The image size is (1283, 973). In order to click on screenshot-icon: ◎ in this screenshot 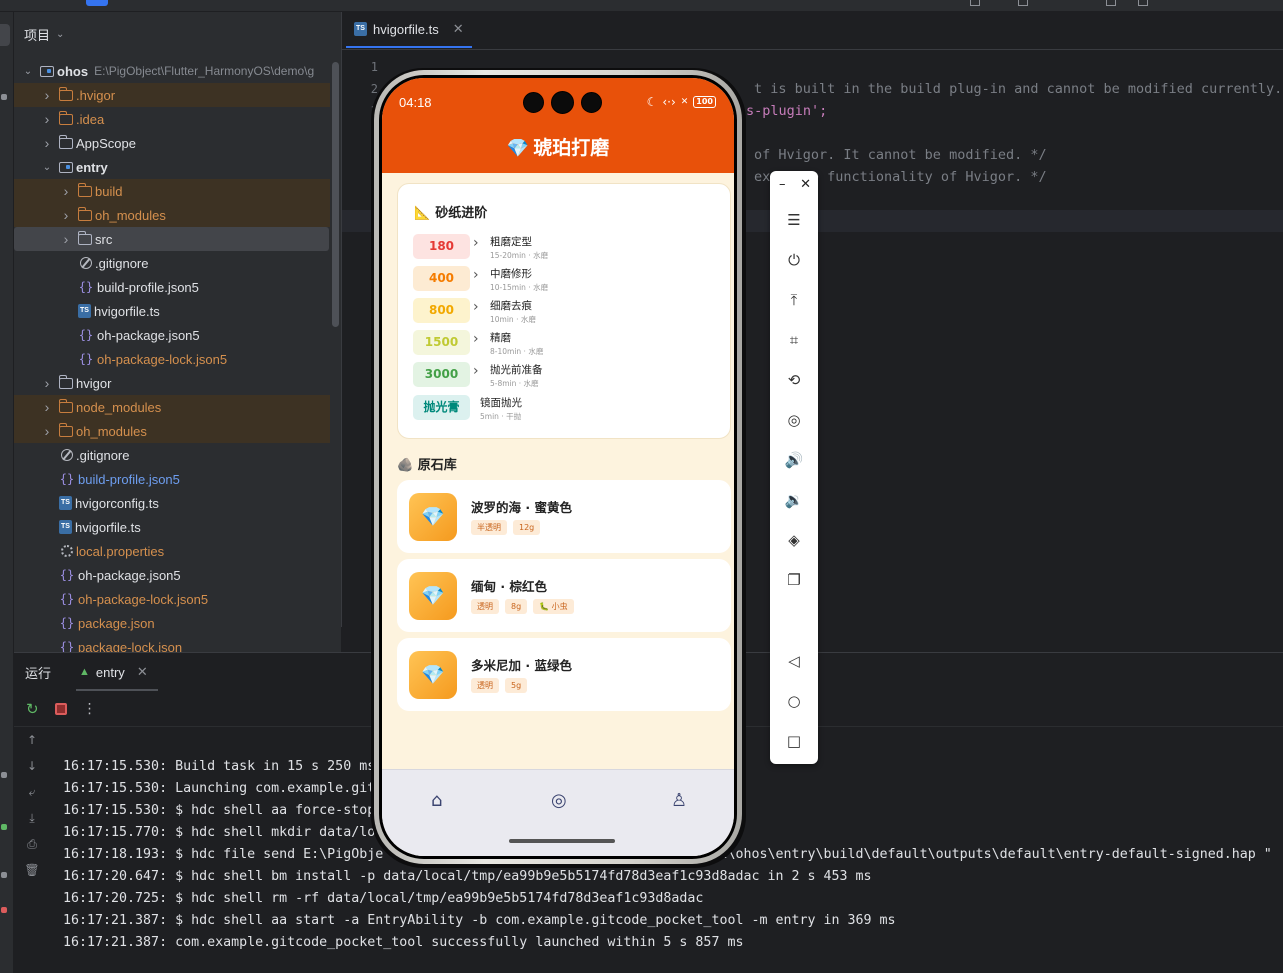, I will do `click(794, 420)`.